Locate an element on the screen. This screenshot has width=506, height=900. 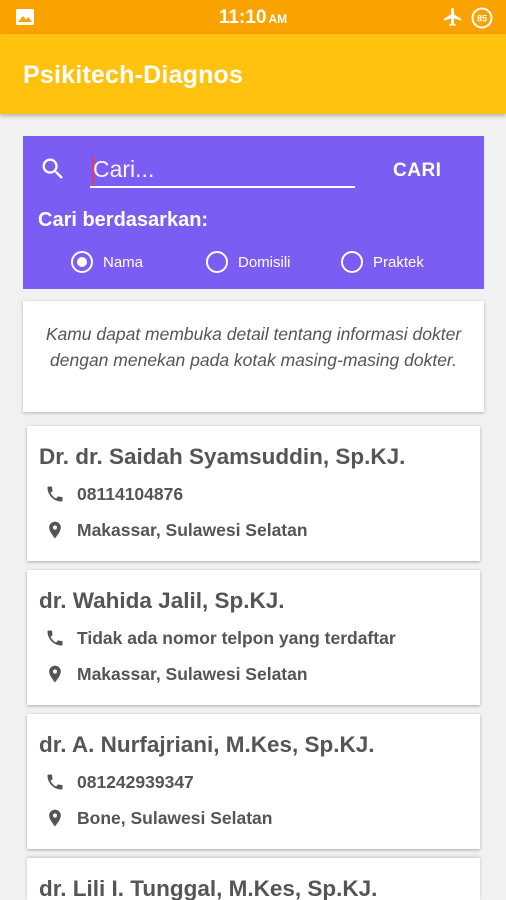
battery-level: 85 is located at coordinates (482, 19).